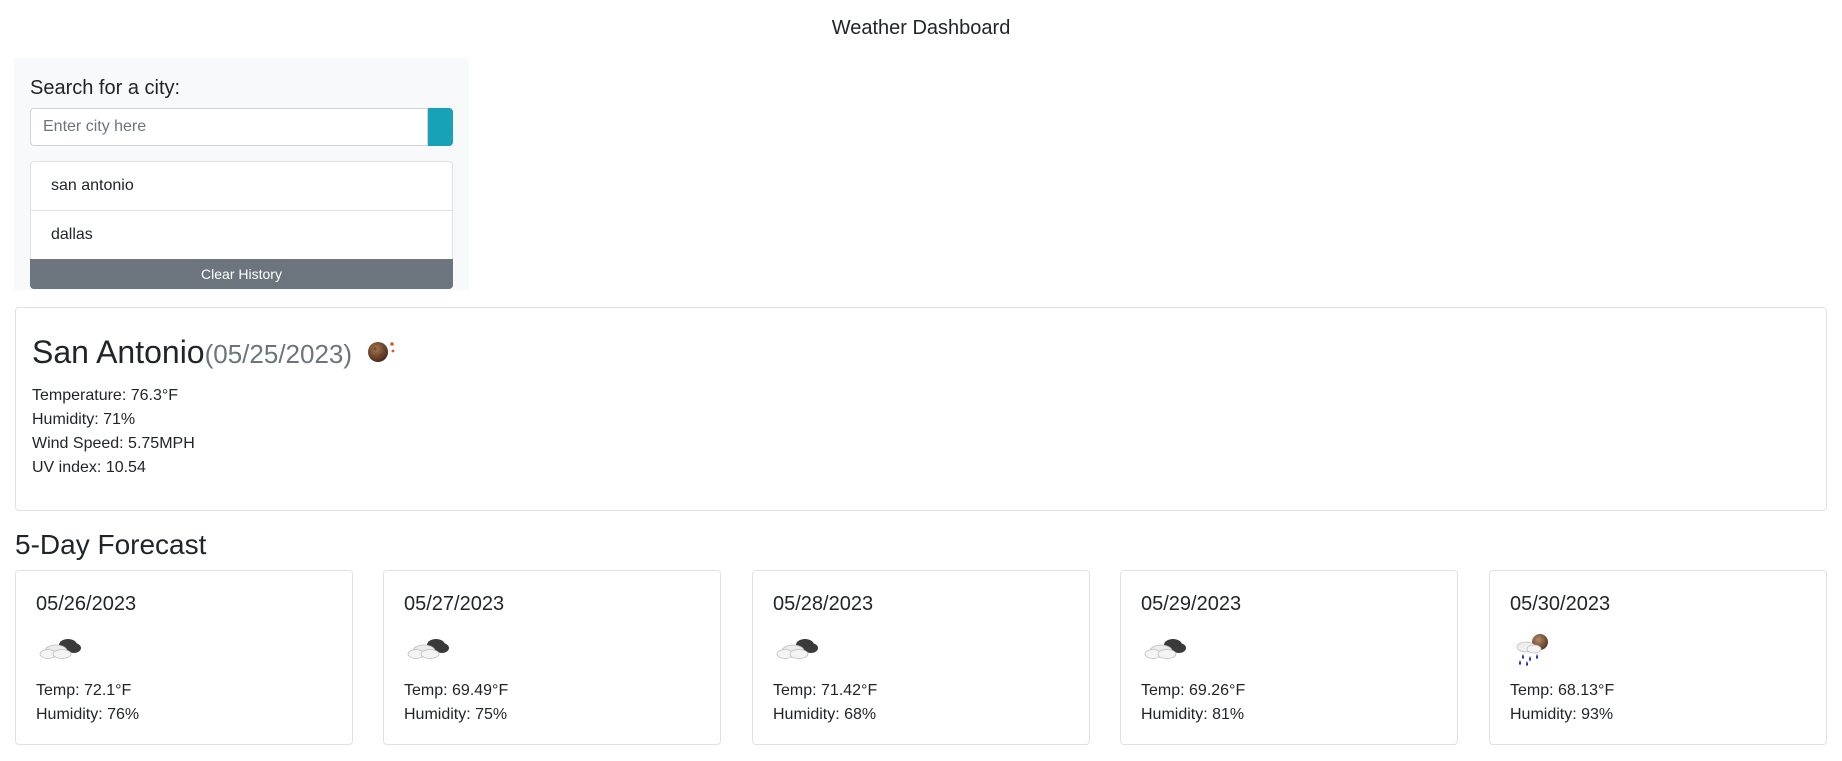 The image size is (1842, 761). Describe the element at coordinates (229, 127) in the screenshot. I see `city-search-input` at that location.